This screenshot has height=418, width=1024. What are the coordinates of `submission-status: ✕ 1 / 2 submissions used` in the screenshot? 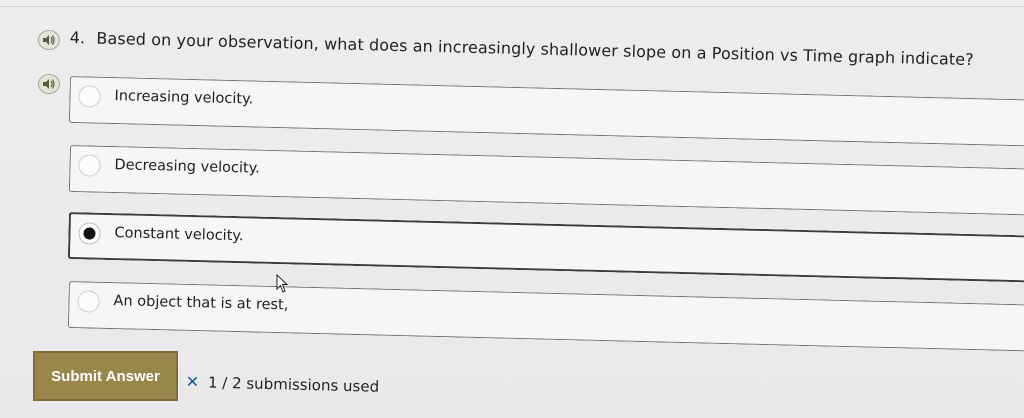 It's located at (283, 384).